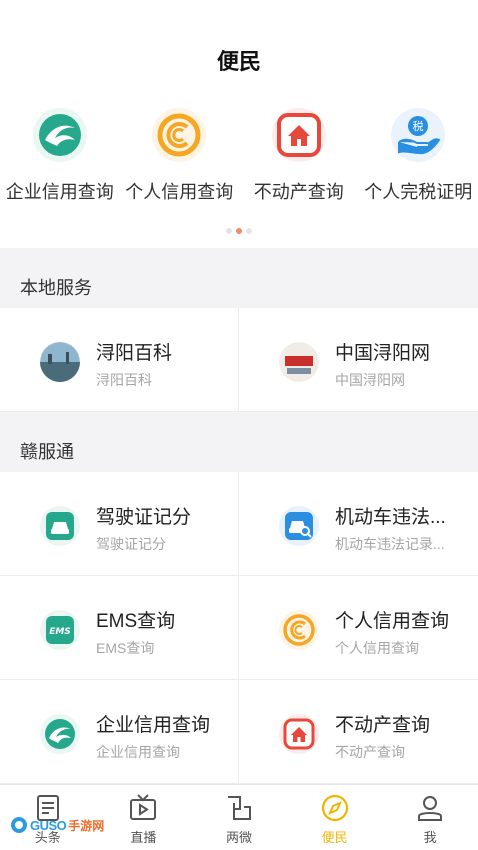  I want to click on ems-icon-text: EMS, so click(60, 632).